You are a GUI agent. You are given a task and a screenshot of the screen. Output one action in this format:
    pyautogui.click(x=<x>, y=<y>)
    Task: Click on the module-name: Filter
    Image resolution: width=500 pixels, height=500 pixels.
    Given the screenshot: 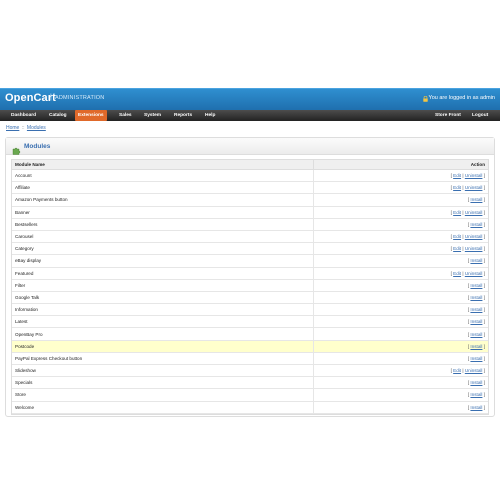 What is the action you would take?
    pyautogui.click(x=163, y=285)
    